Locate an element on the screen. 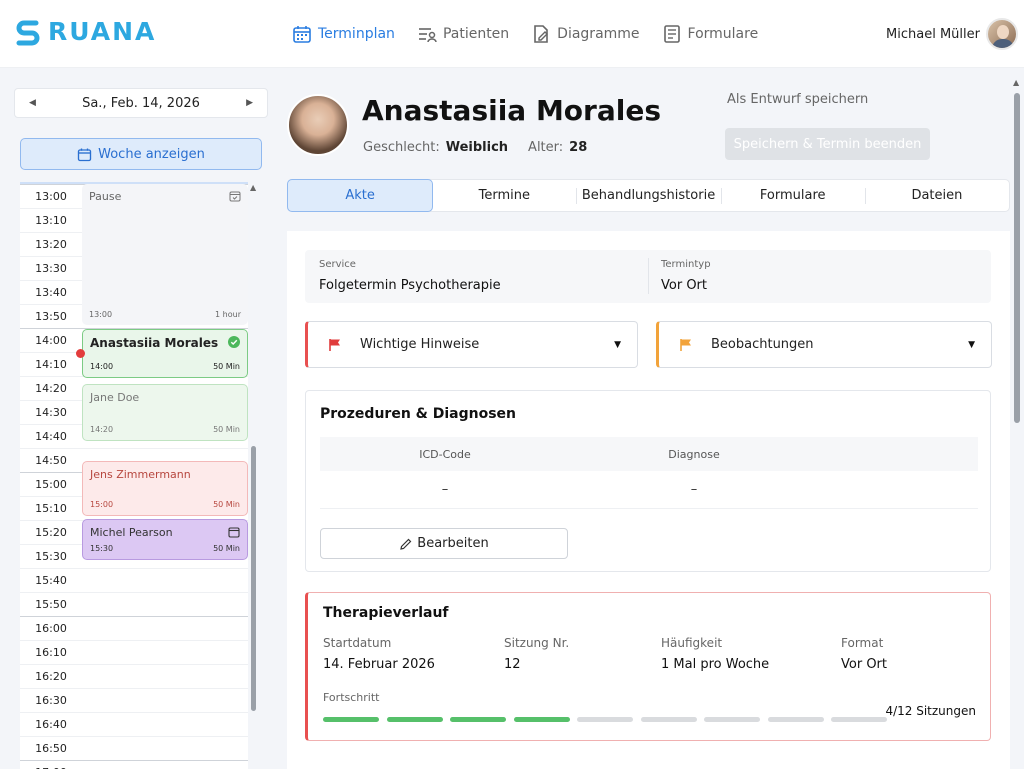  date-picker: ◀ Sa., Feb. 14, 2026 ▶ is located at coordinates (141, 103).